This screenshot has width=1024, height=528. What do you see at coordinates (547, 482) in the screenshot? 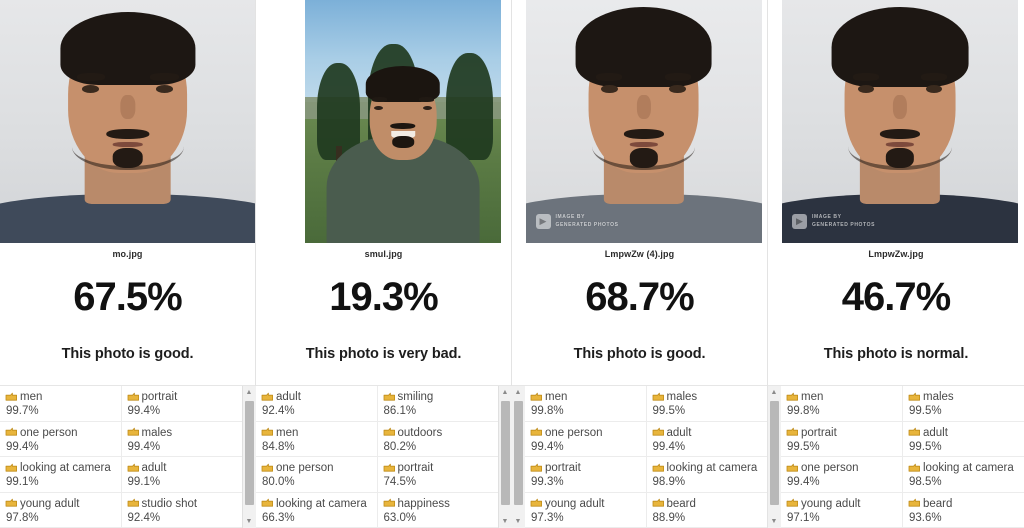
I see `tag-score: 99.3%` at bounding box center [547, 482].